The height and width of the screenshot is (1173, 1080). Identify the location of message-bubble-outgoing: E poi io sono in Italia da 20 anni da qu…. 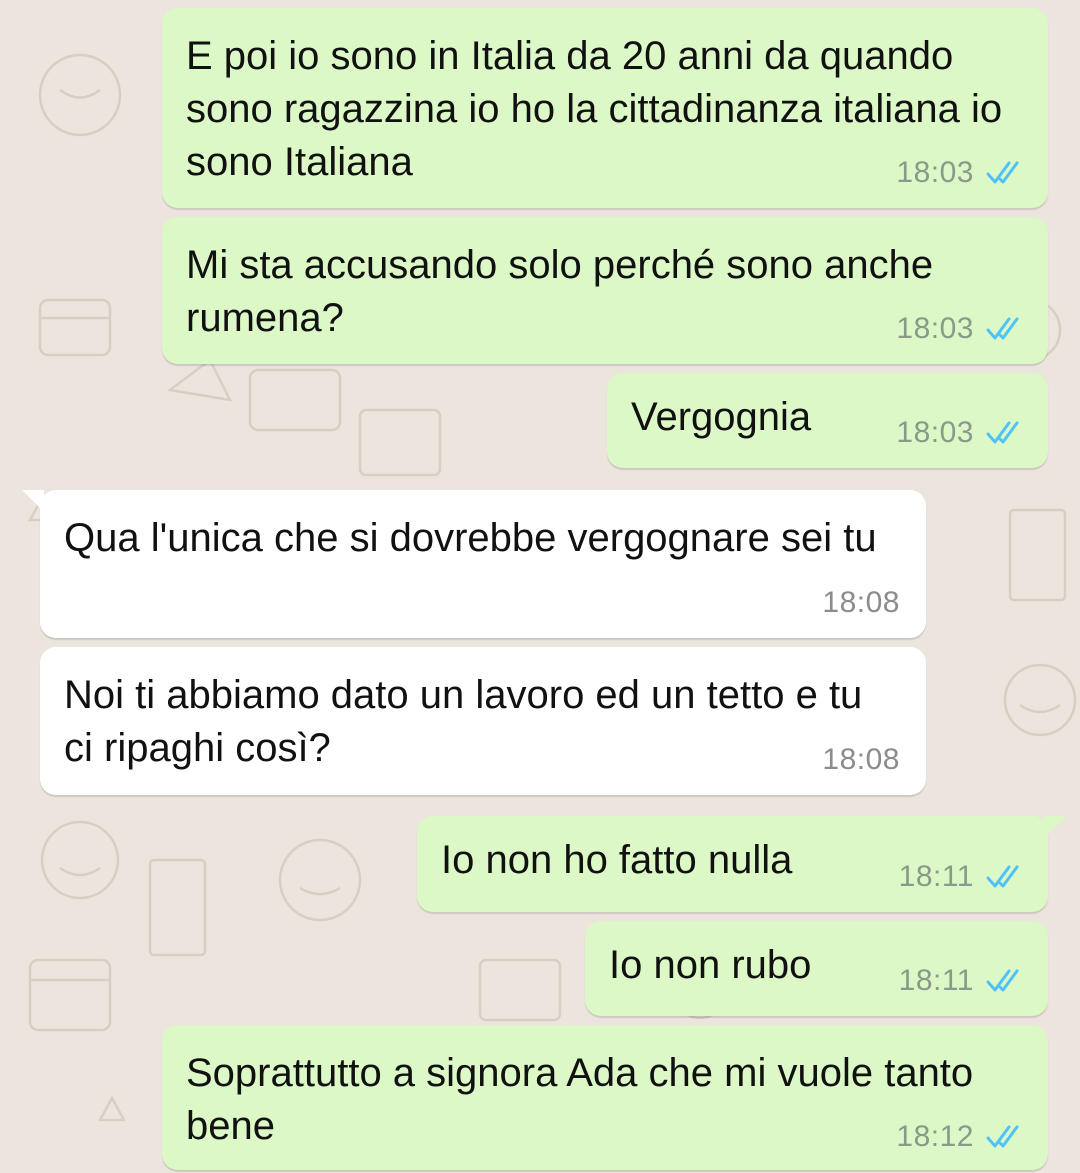
(605, 108).